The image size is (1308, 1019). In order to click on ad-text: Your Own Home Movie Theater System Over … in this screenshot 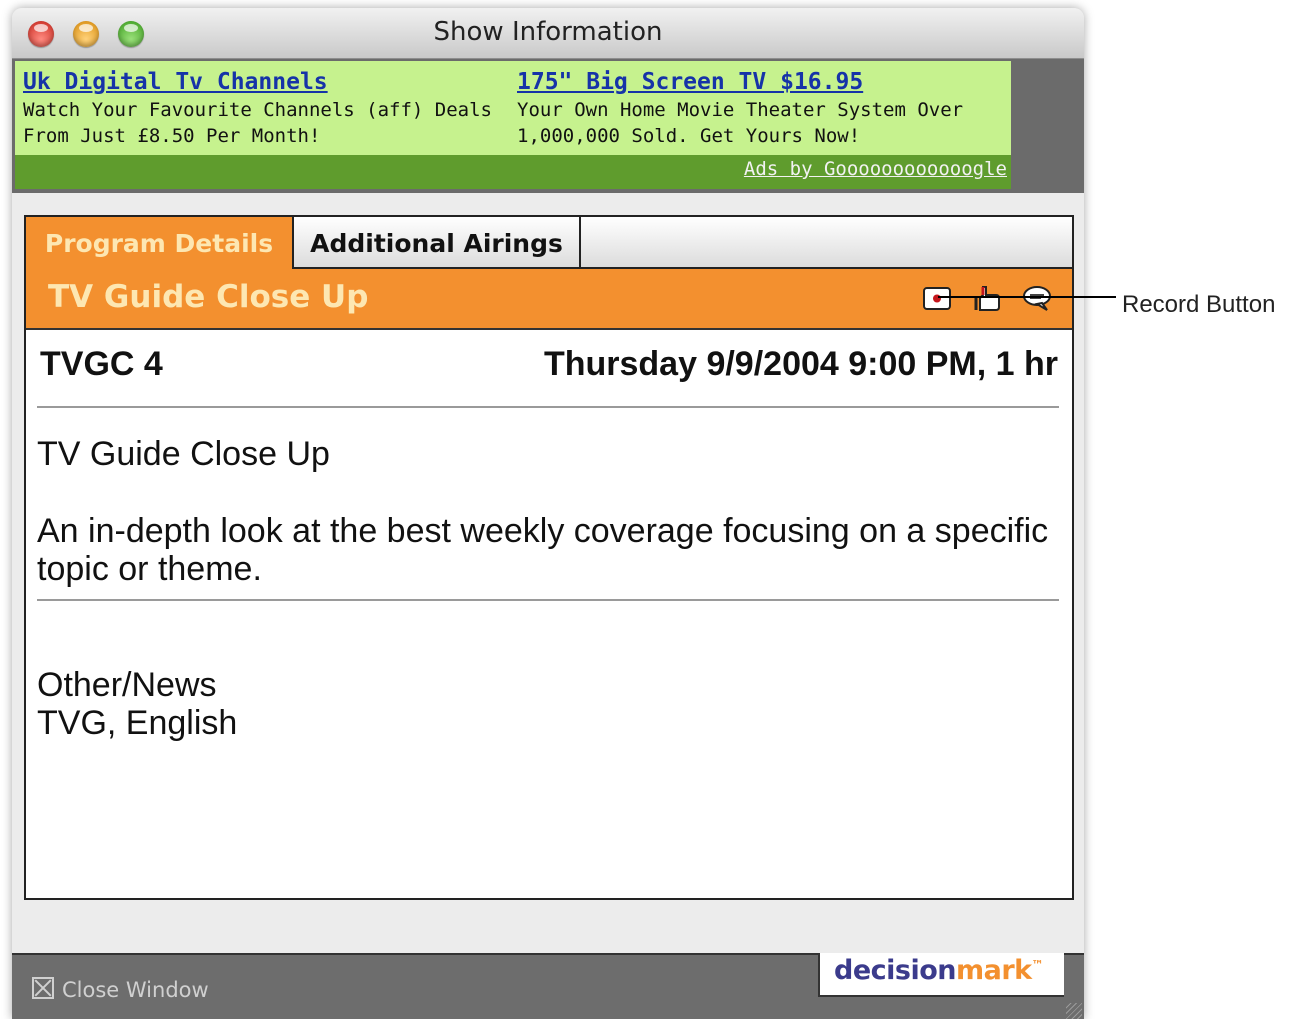, I will do `click(740, 123)`.